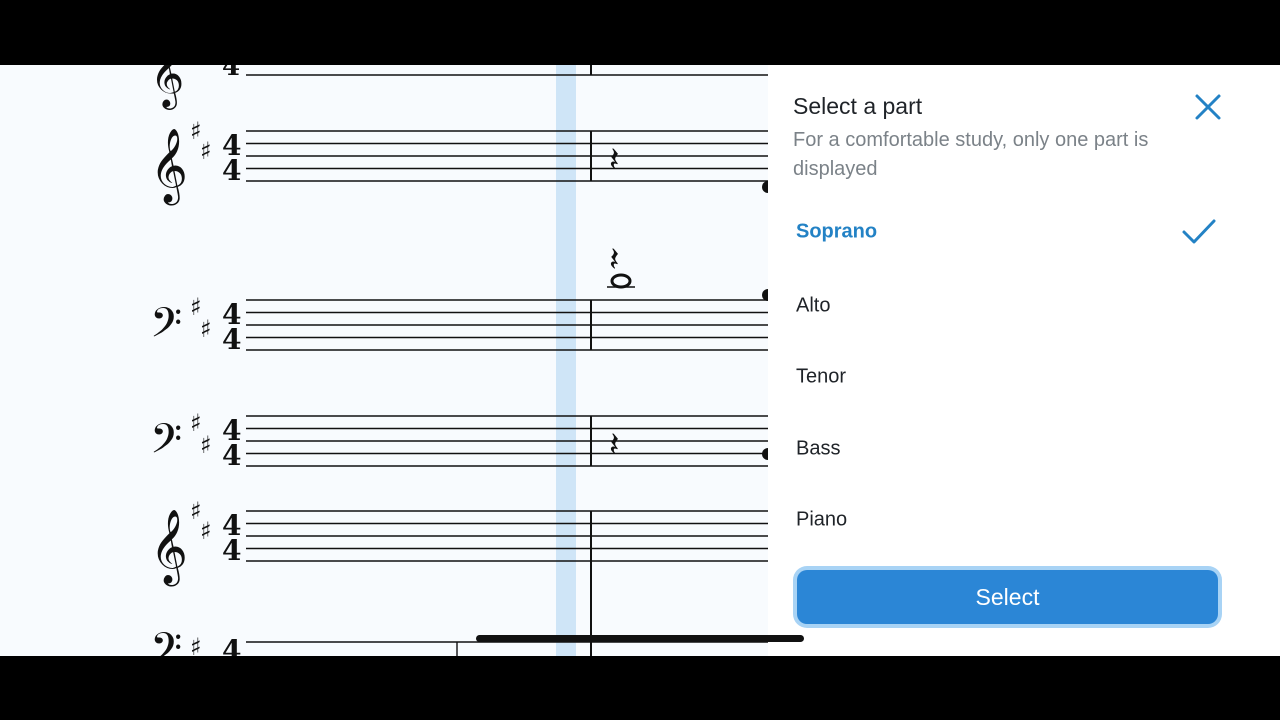 Image resolution: width=1280 pixels, height=720 pixels. I want to click on panel-title: Select a part, so click(858, 106).